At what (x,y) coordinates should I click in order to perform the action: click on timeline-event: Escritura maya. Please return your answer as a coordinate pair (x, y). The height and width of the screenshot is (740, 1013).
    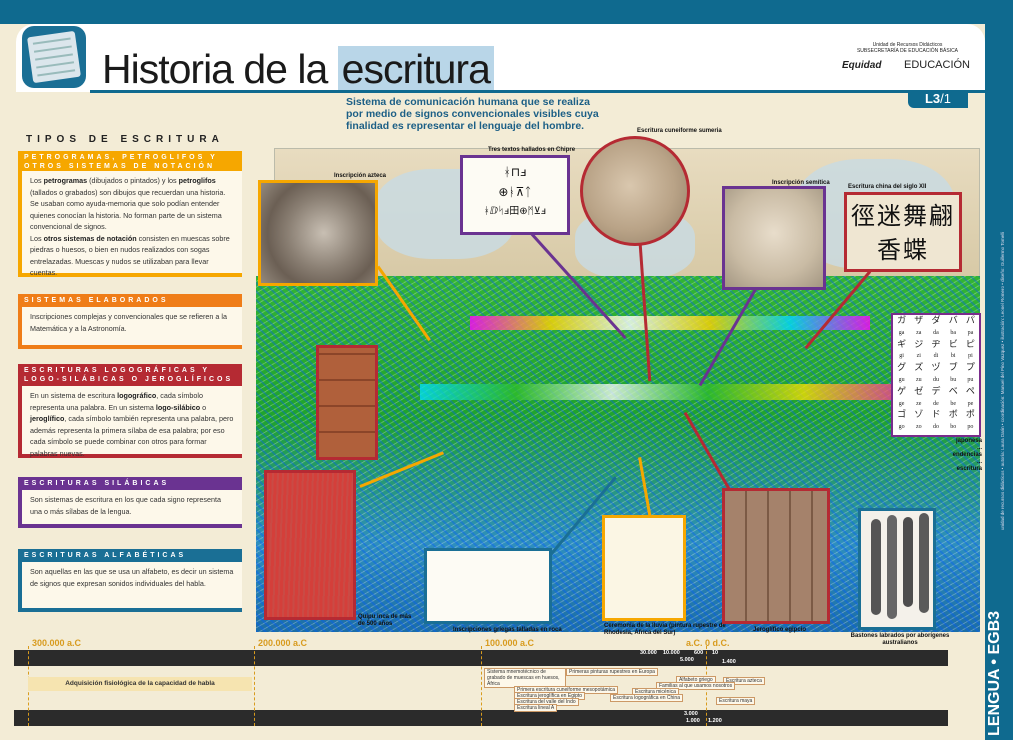
    Looking at the image, I should click on (736, 701).